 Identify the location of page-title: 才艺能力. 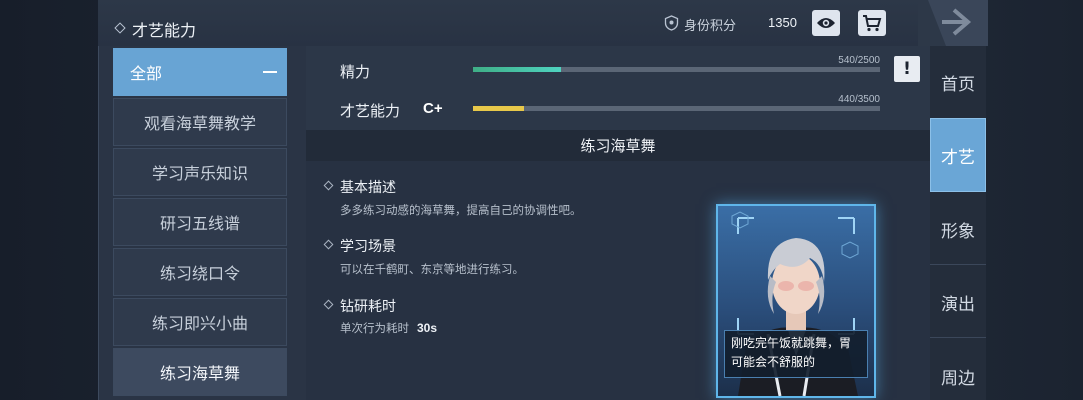
(164, 30).